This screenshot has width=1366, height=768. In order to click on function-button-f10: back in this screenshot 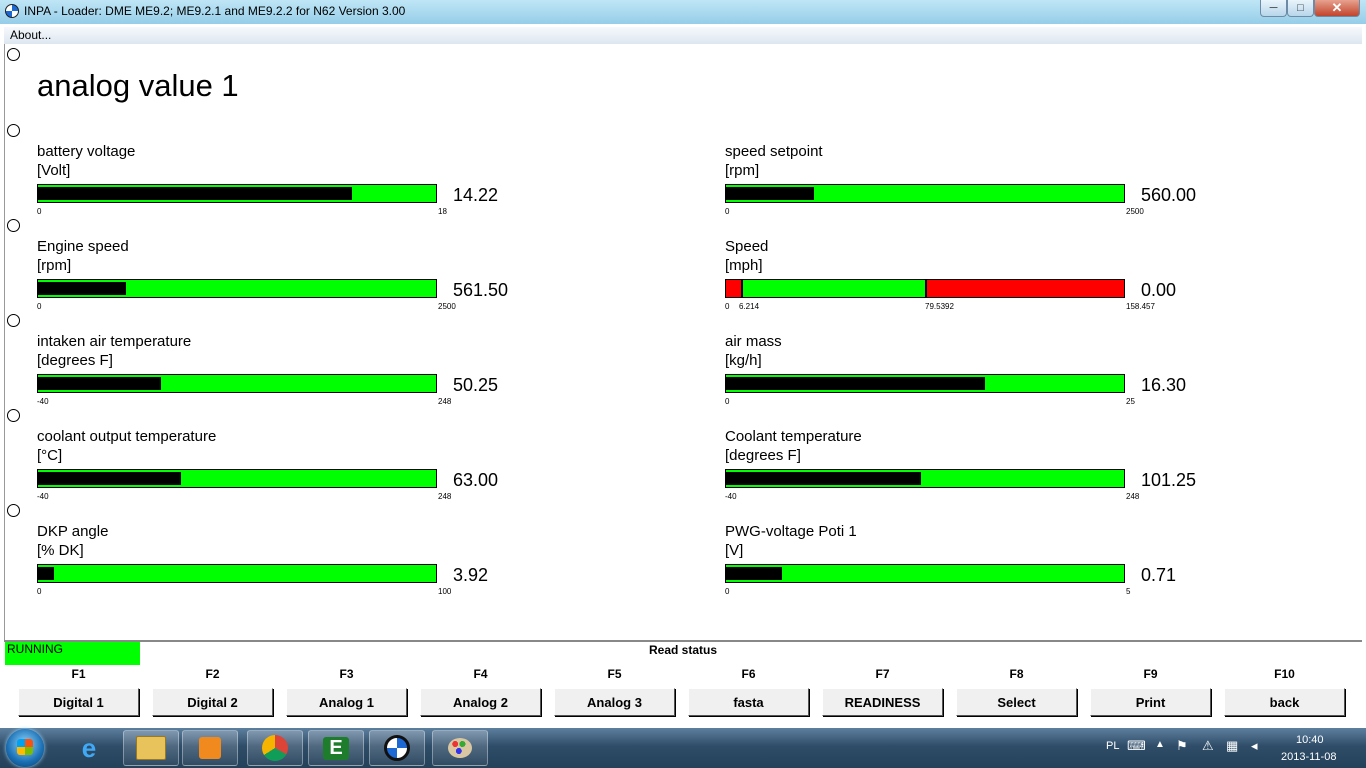, I will do `click(1284, 702)`.